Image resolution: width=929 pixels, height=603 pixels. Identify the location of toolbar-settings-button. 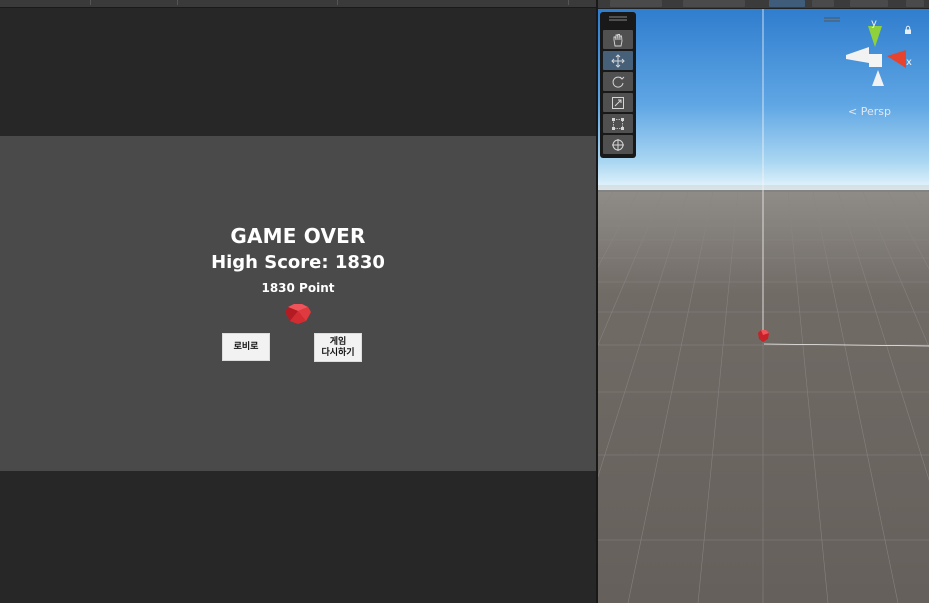
(915, 3).